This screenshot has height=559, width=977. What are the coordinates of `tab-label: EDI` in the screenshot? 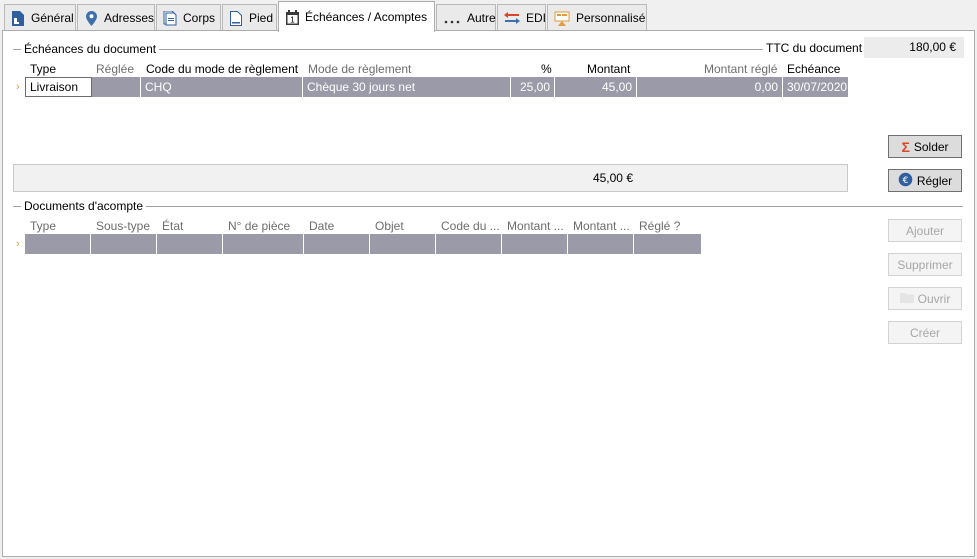 It's located at (536, 18).